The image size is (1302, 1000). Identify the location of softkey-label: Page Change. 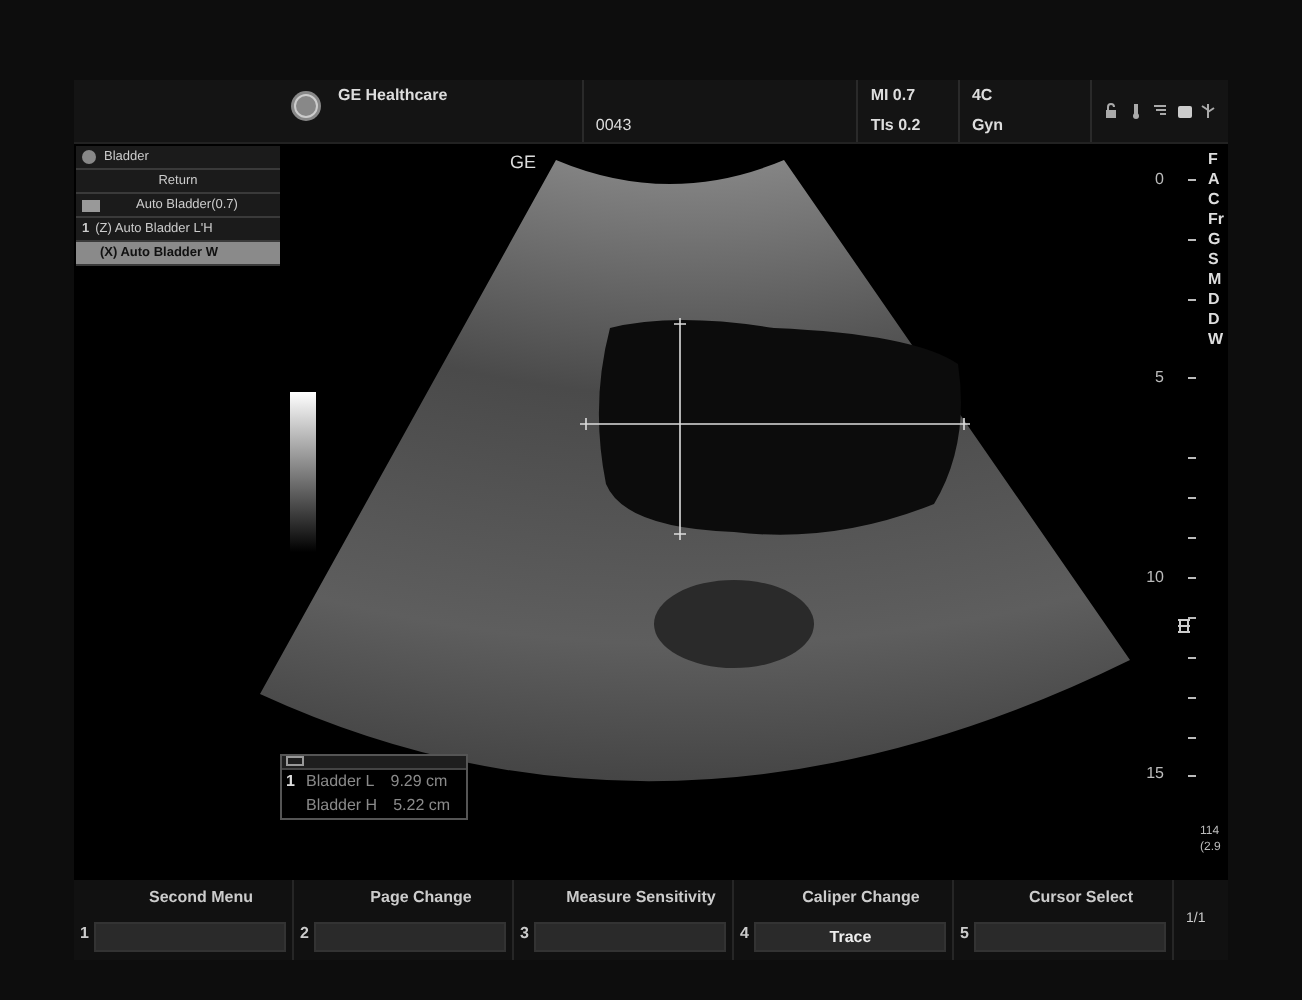
(421, 898).